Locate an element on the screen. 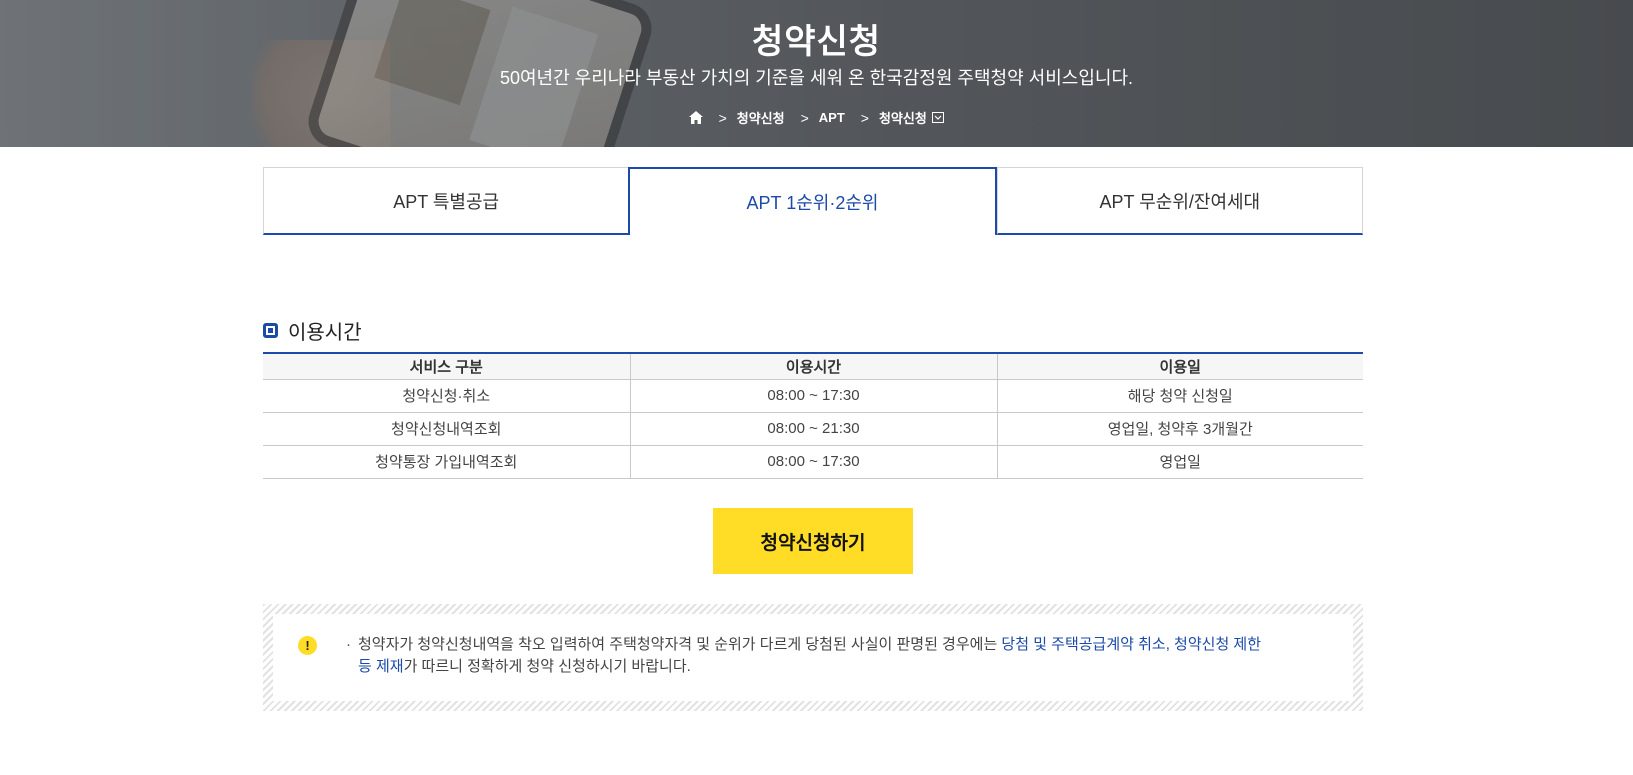  table-cell: 영업일 is located at coordinates (1179, 462).